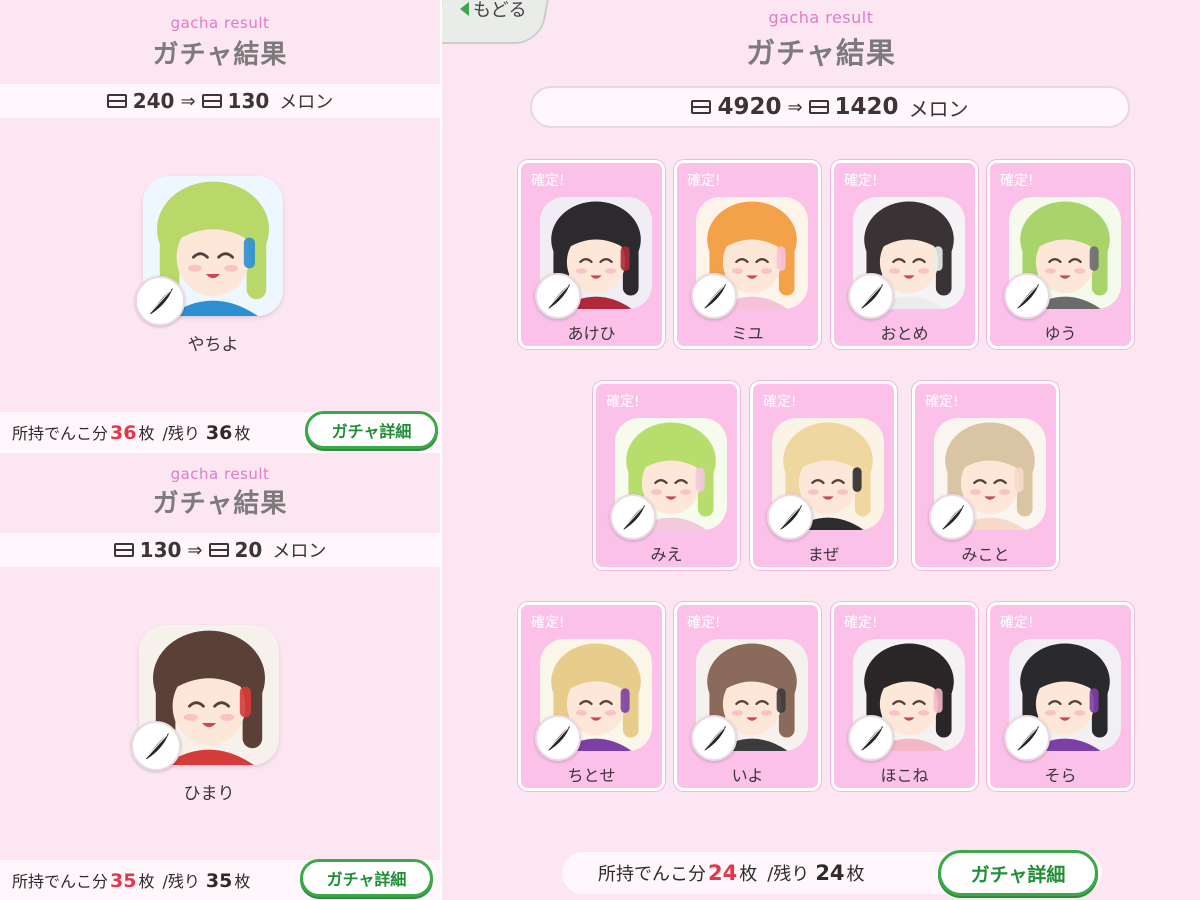  I want to click on character-name: みこと, so click(985, 554).